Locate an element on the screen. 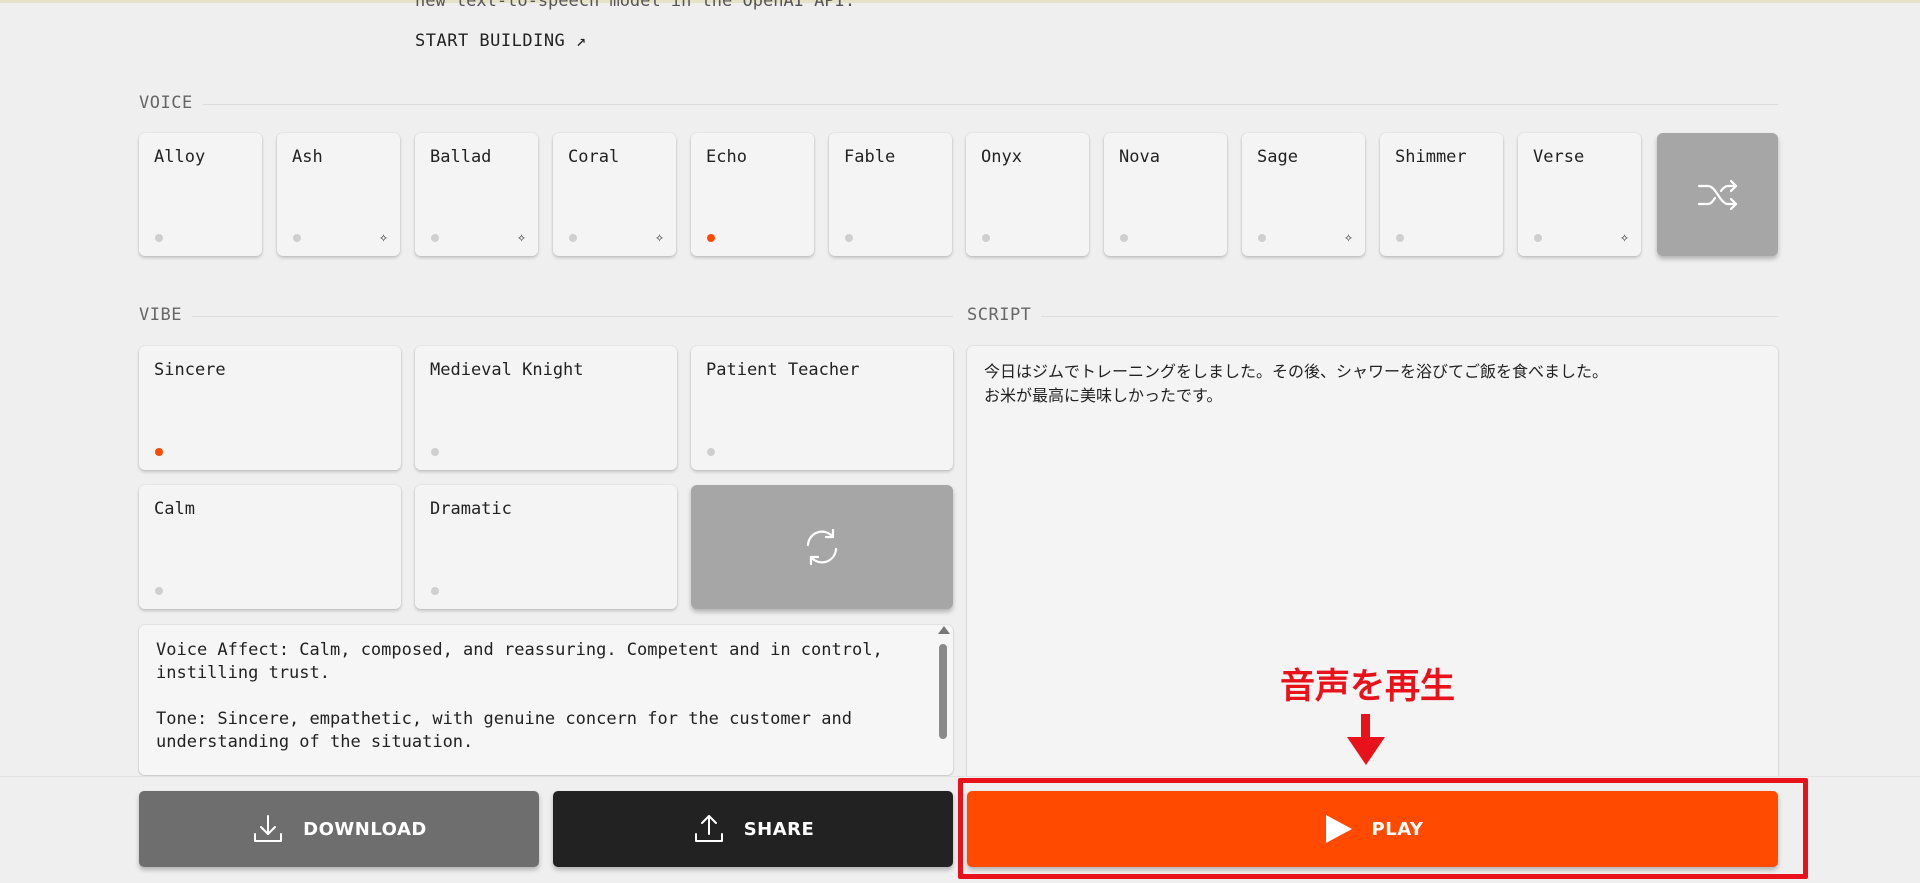 The height and width of the screenshot is (883, 1920). vibe-card-calm: Calm is located at coordinates (270, 547).